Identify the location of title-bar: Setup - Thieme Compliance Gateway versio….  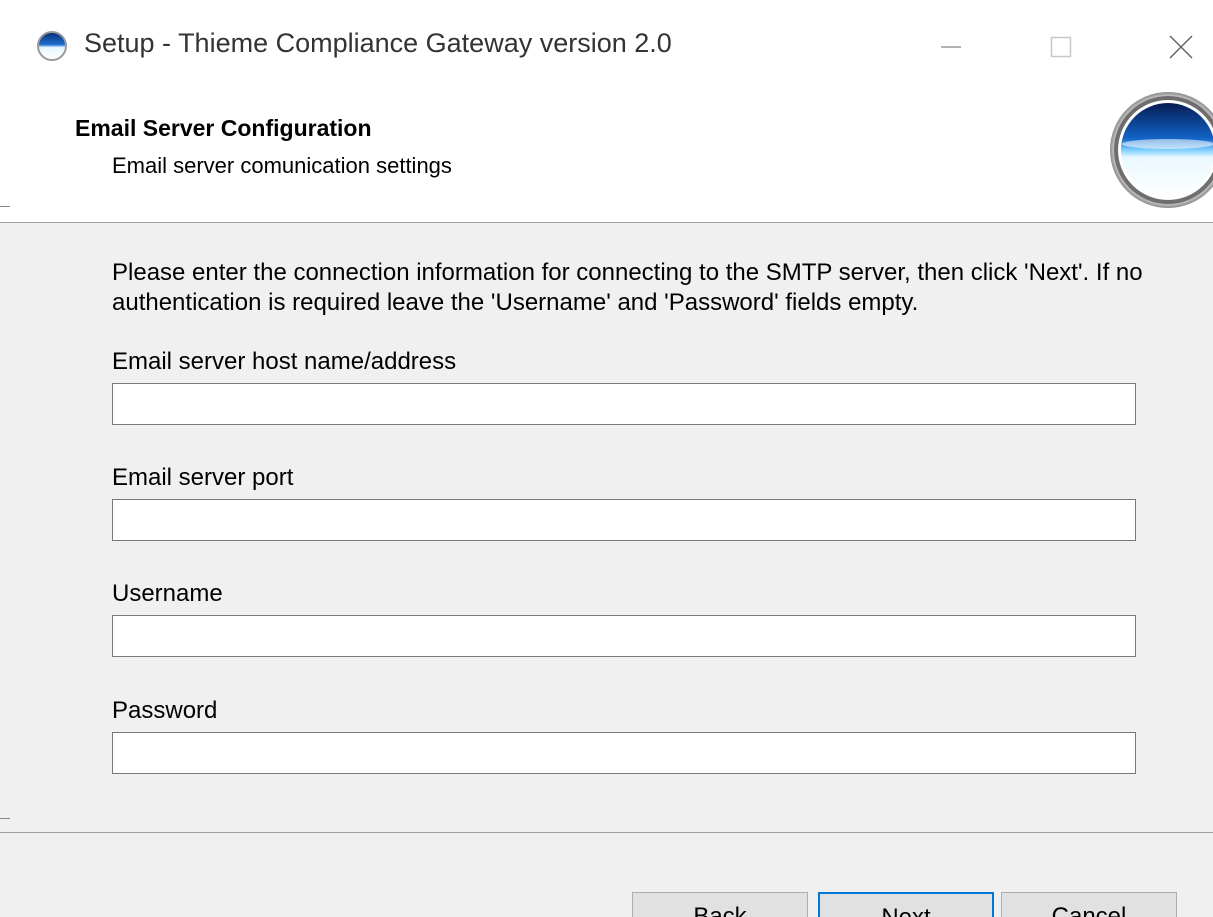
(606, 46).